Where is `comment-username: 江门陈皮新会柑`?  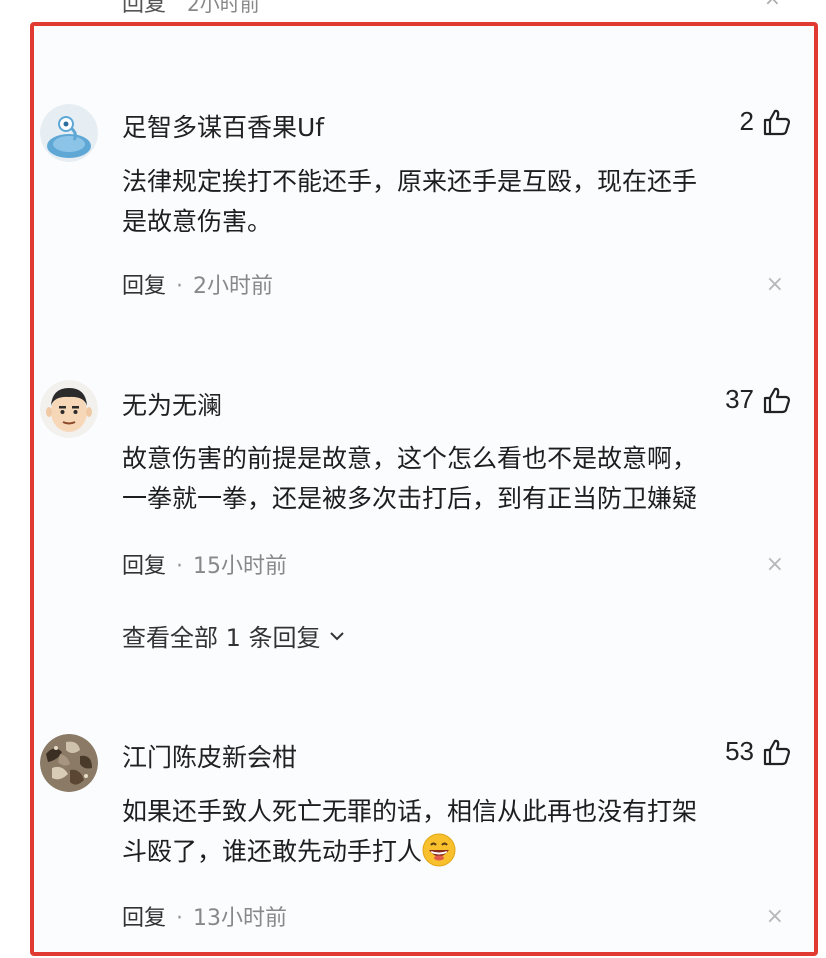
comment-username: 江门陈皮新会柑 is located at coordinates (209, 756).